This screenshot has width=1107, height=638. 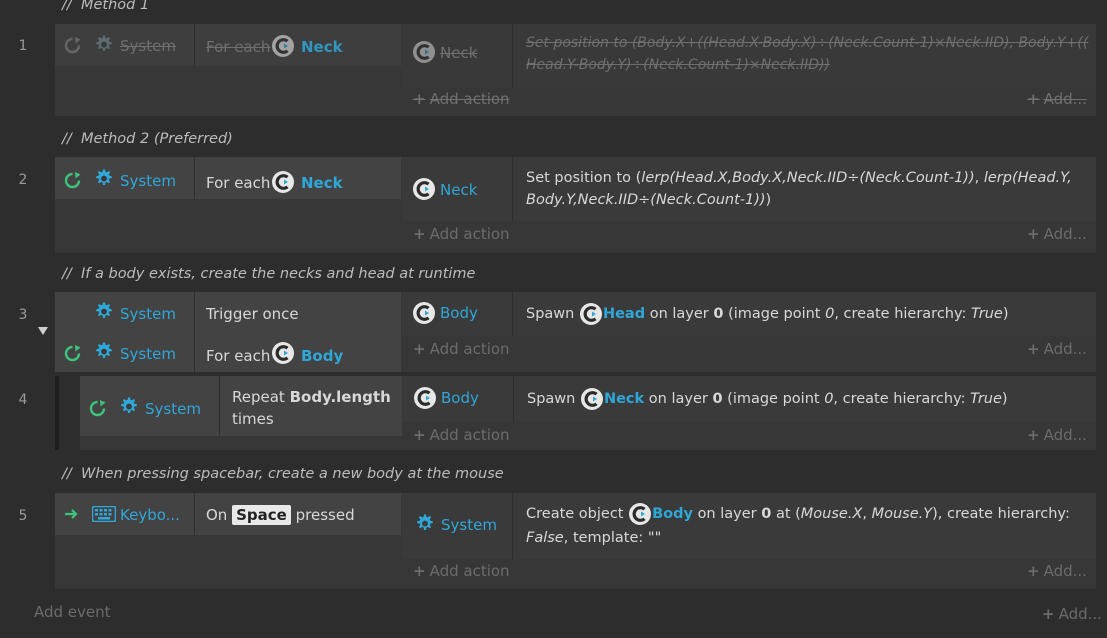 What do you see at coordinates (104, 514) in the screenshot?
I see `keyboard-icon` at bounding box center [104, 514].